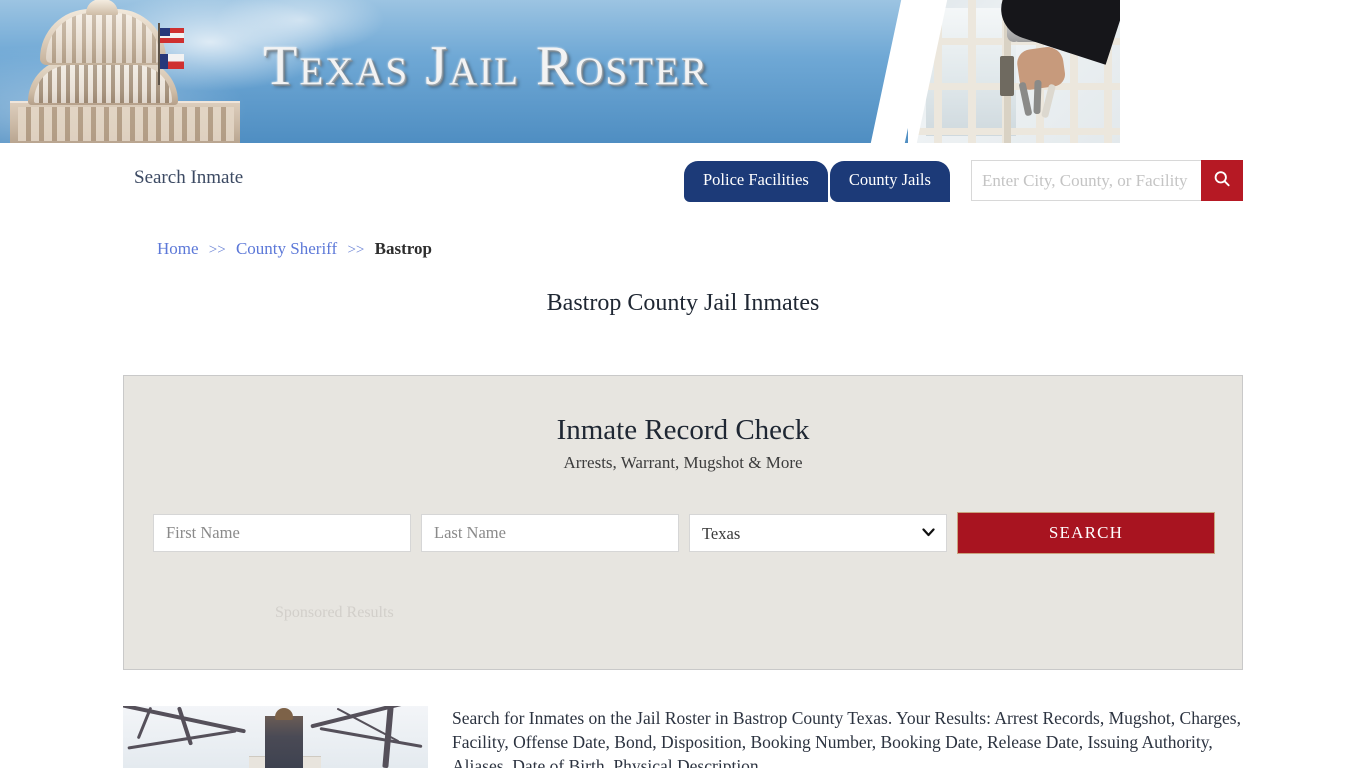 Image resolution: width=1366 pixels, height=768 pixels. I want to click on sponsored-results-label: Sponsored Results, so click(334, 612).